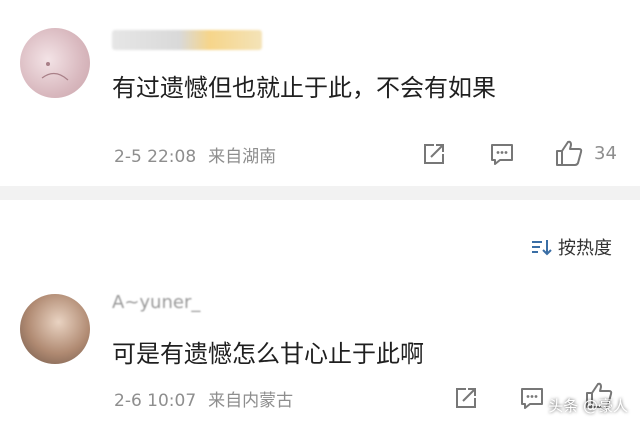  I want to click on avatar-sketch-icon, so click(55, 71).